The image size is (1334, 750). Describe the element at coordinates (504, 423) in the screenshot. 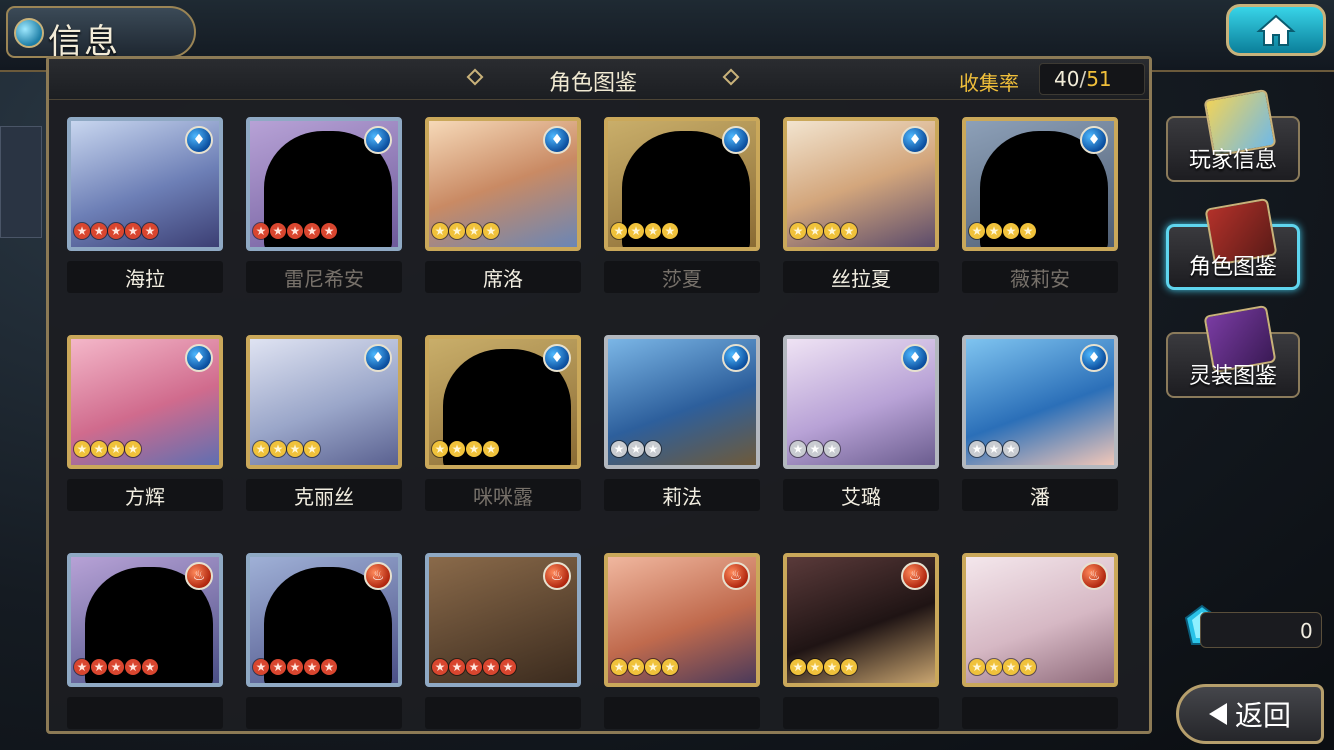

I see `character-card: ♦ ★ ★ ★ ★ 咪咪露` at that location.